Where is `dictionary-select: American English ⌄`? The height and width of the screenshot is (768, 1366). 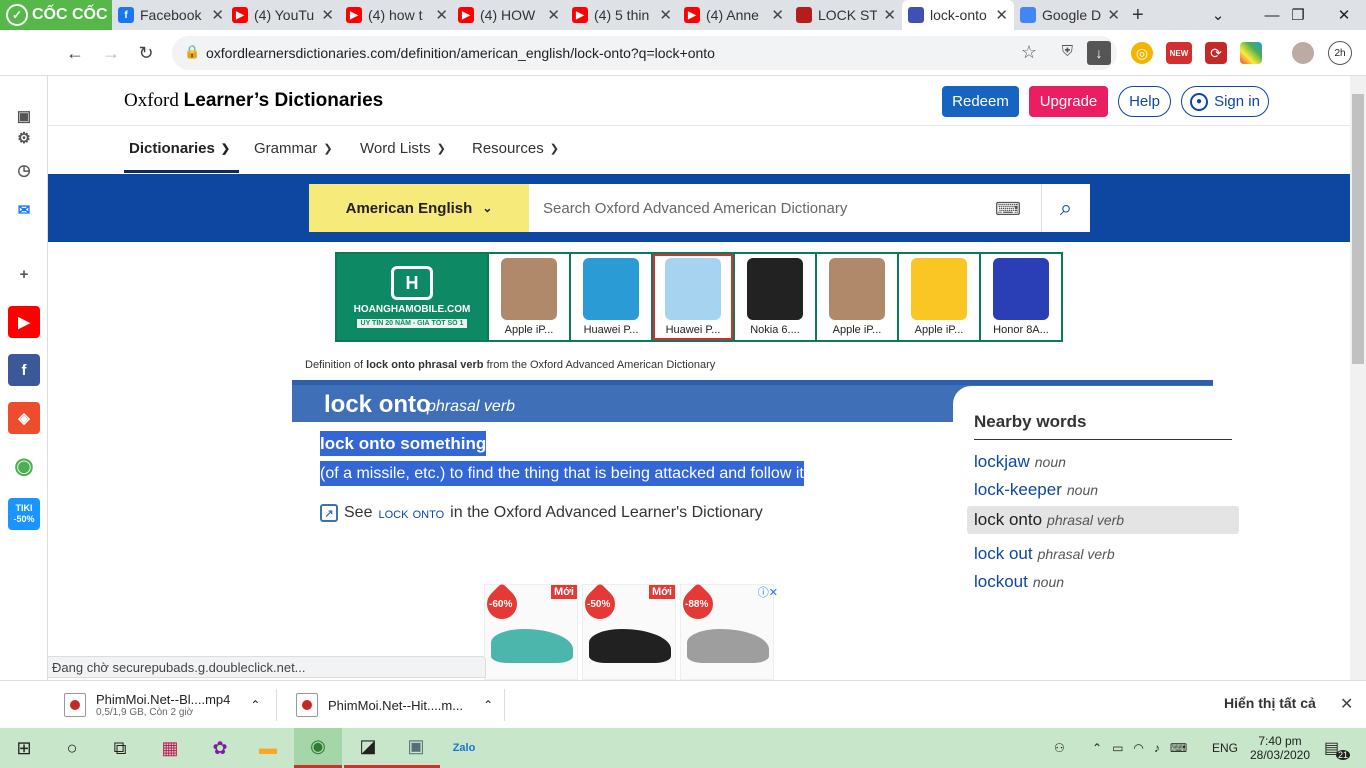
dictionary-select: American English ⌄ is located at coordinates (419, 208).